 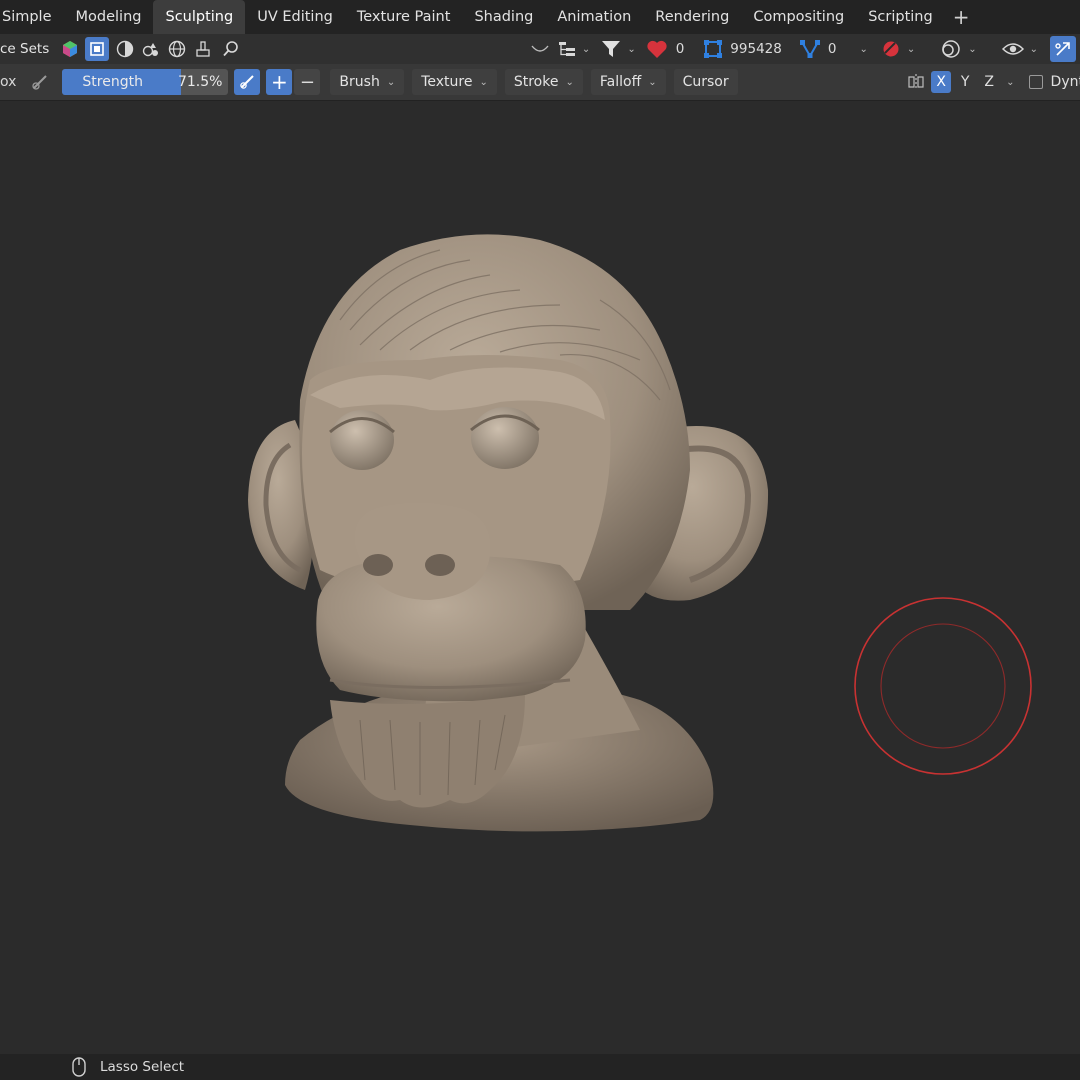 What do you see at coordinates (97, 49) in the screenshot?
I see `box-mask-icon` at bounding box center [97, 49].